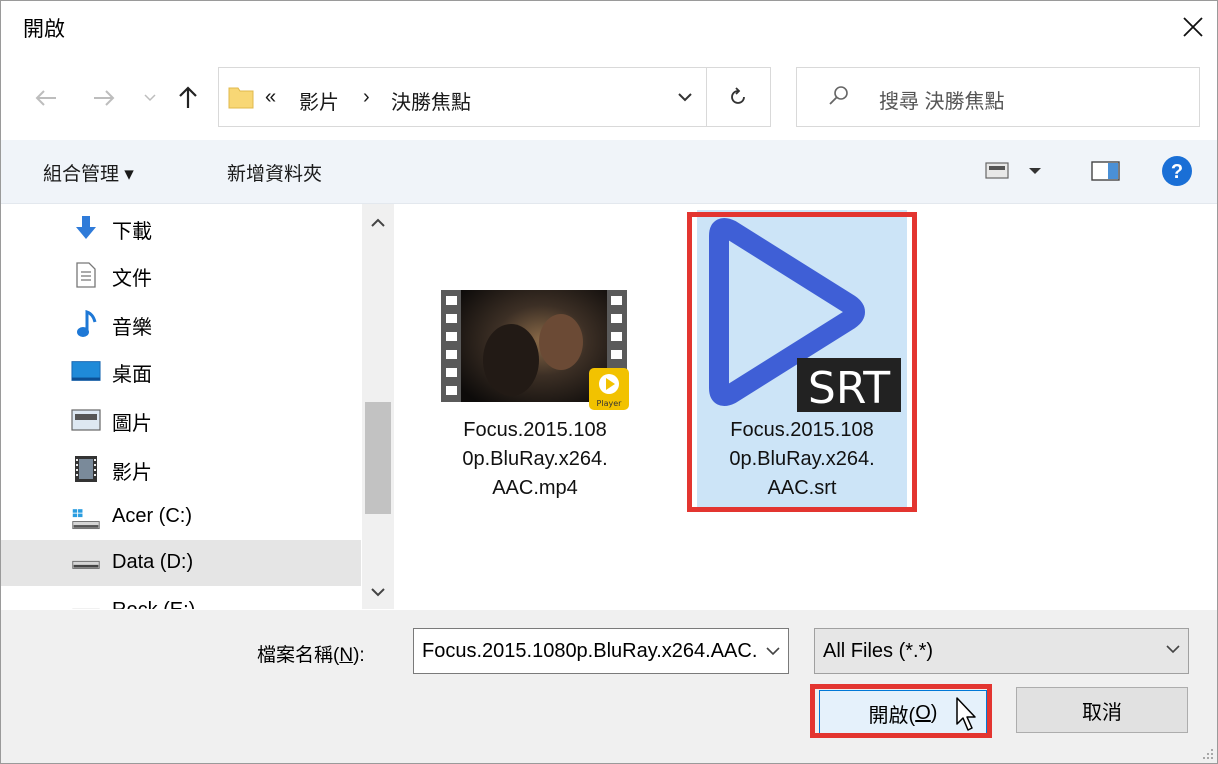 This screenshot has height=764, width=1218. What do you see at coordinates (86, 420) in the screenshot?
I see `pictures-icon` at bounding box center [86, 420].